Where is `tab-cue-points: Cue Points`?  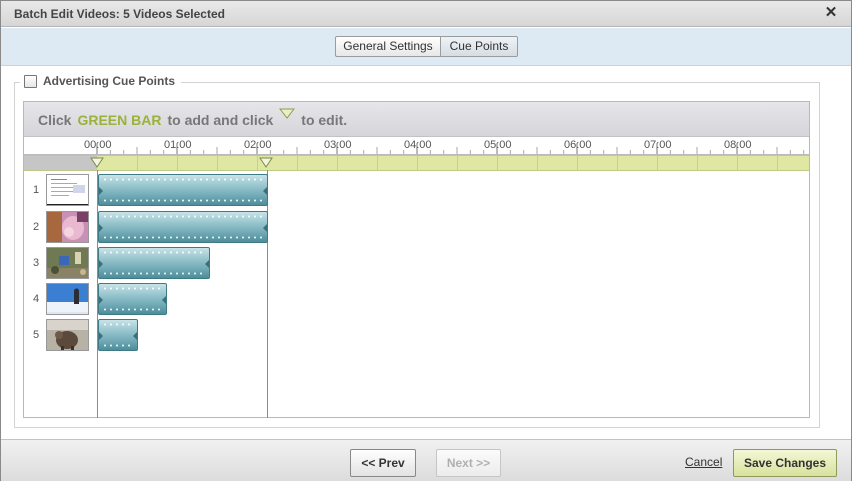
tab-cue-points: Cue Points is located at coordinates (479, 46).